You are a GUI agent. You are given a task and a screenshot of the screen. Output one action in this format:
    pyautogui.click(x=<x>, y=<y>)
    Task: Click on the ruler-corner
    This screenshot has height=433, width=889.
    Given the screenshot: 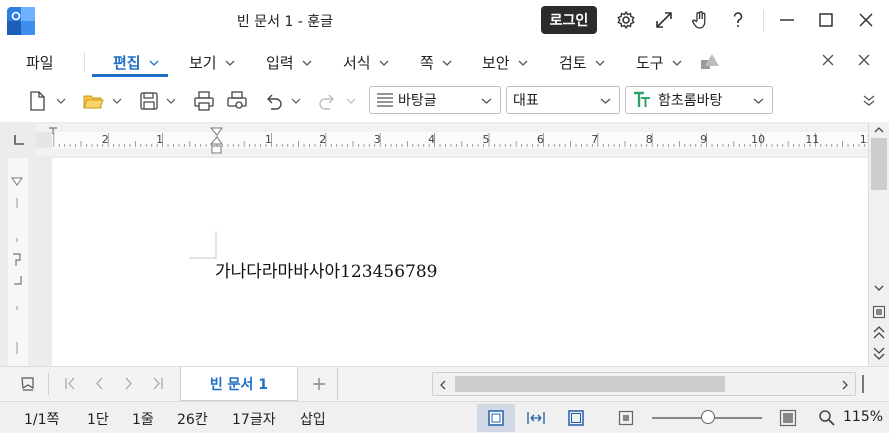 What is the action you would take?
    pyautogui.click(x=18, y=138)
    